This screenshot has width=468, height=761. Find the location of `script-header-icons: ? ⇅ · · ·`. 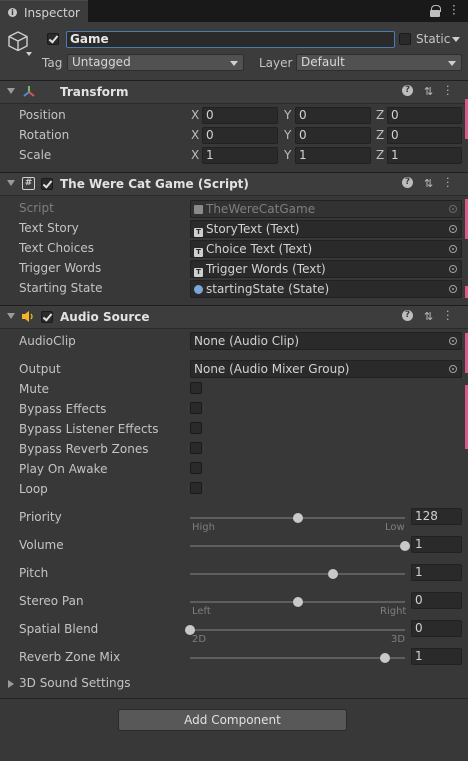

script-header-icons: ? ⇅ · · · is located at coordinates (430, 182).